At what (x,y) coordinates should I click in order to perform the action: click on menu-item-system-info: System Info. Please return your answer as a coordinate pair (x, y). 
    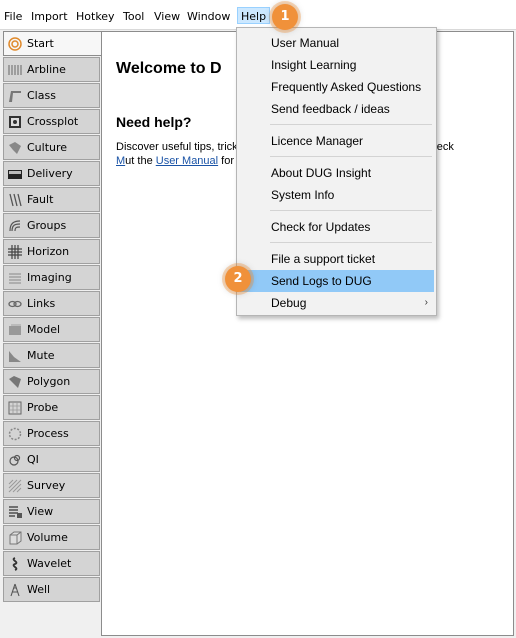
    Looking at the image, I should click on (337, 195).